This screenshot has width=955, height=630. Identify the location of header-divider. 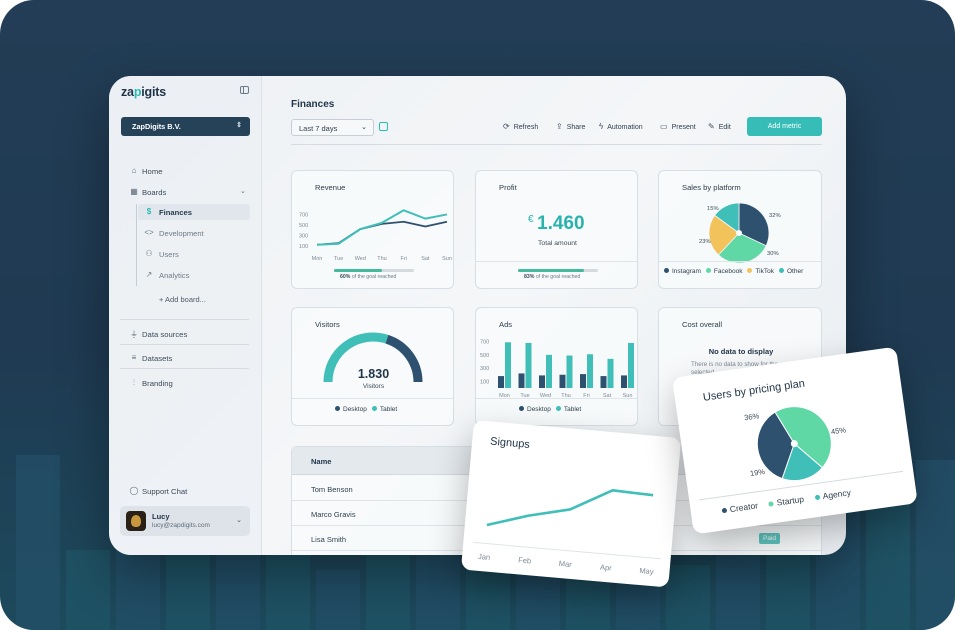
(556, 144).